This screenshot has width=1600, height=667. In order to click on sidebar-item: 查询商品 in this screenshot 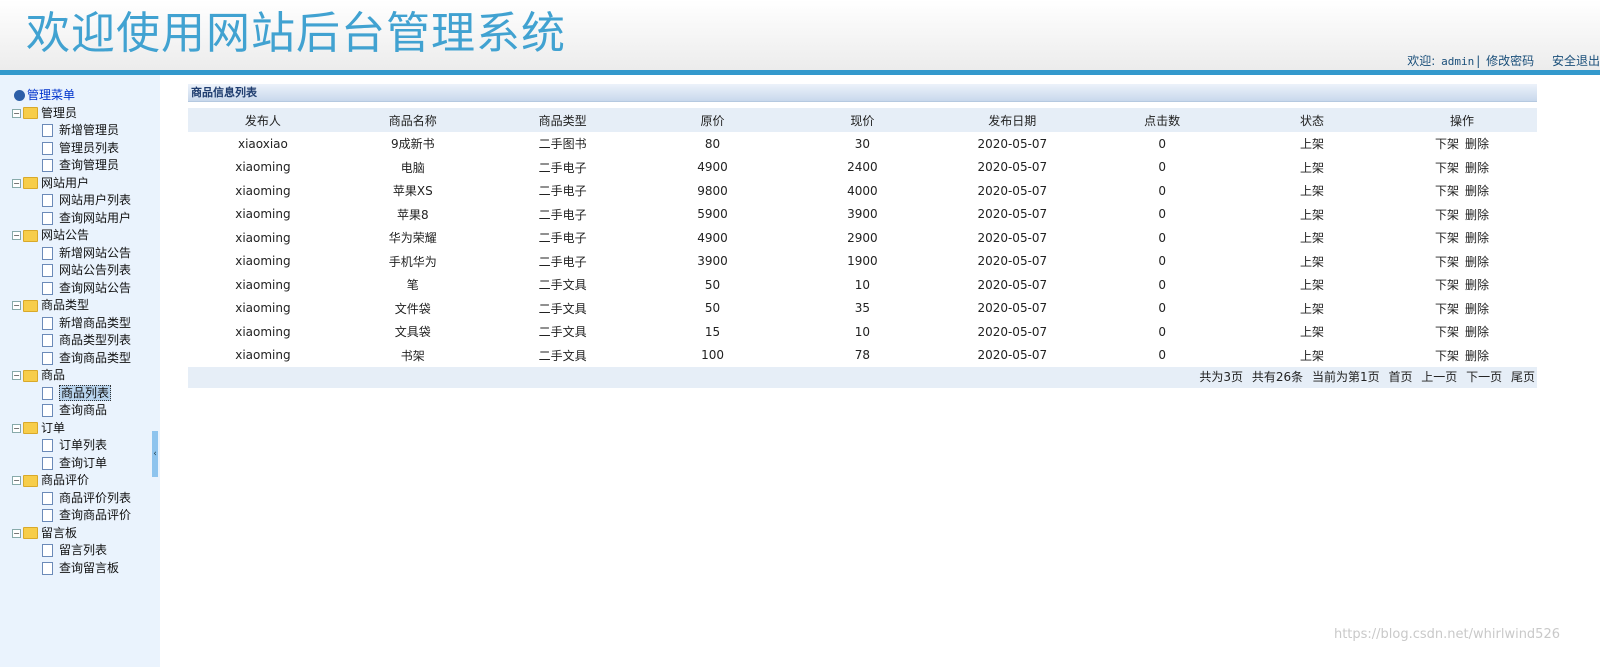, I will do `click(71, 411)`.